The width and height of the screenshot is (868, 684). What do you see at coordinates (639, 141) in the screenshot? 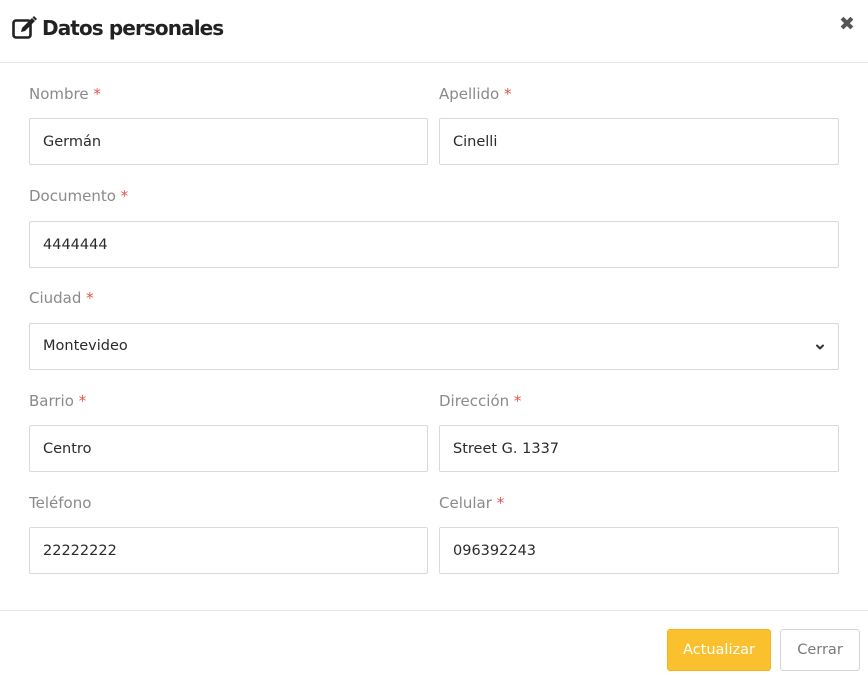
I see `apellido-input` at bounding box center [639, 141].